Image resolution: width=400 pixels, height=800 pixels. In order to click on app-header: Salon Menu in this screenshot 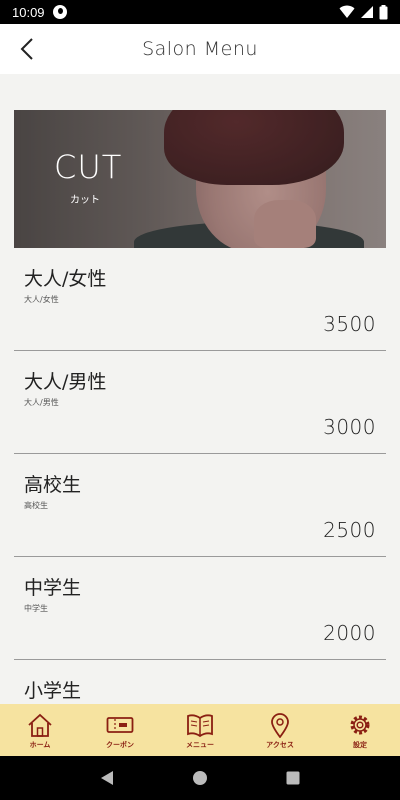, I will do `click(200, 49)`.